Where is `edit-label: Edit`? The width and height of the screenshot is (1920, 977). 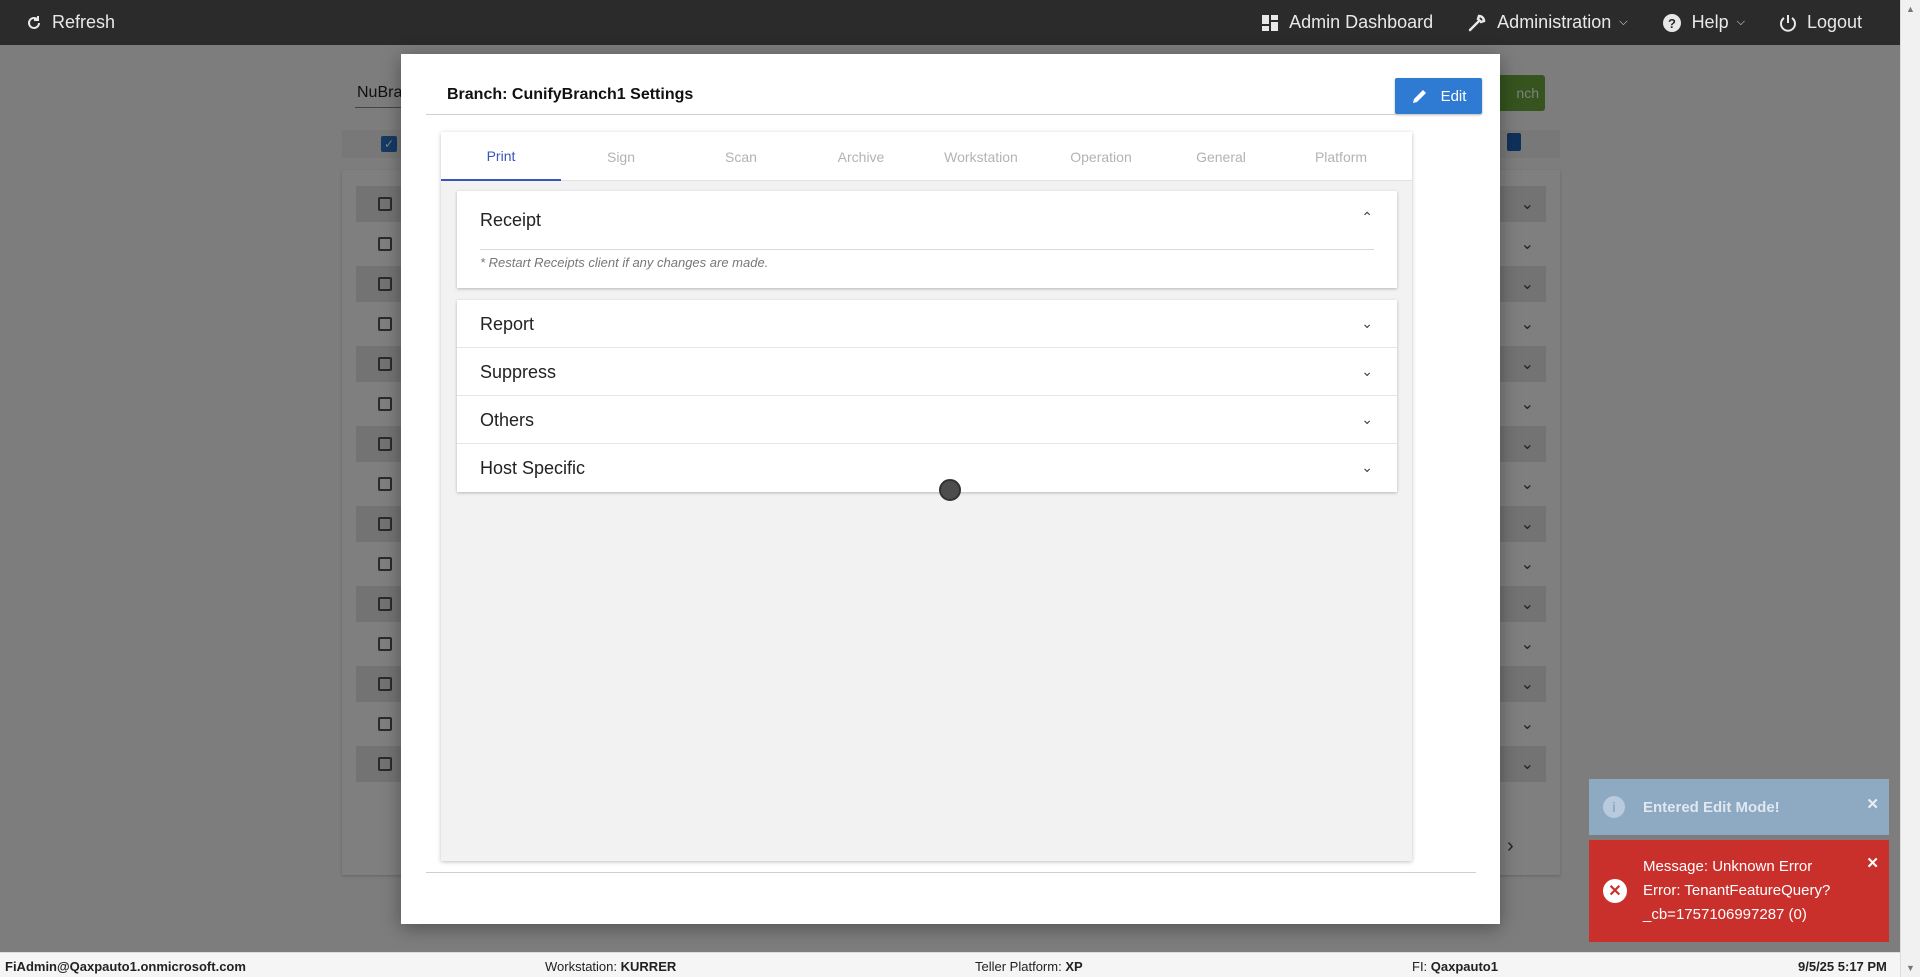
edit-label: Edit is located at coordinates (1453, 96).